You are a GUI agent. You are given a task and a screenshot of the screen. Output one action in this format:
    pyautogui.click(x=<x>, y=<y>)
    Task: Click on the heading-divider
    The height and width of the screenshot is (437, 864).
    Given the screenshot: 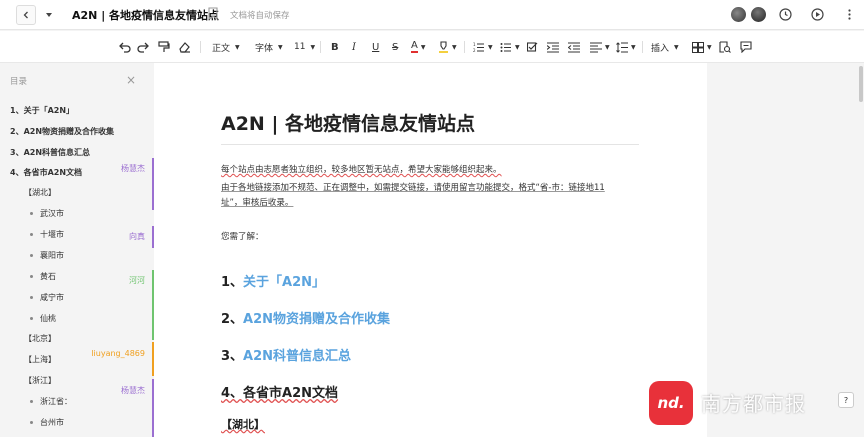 What is the action you would take?
    pyautogui.click(x=430, y=144)
    